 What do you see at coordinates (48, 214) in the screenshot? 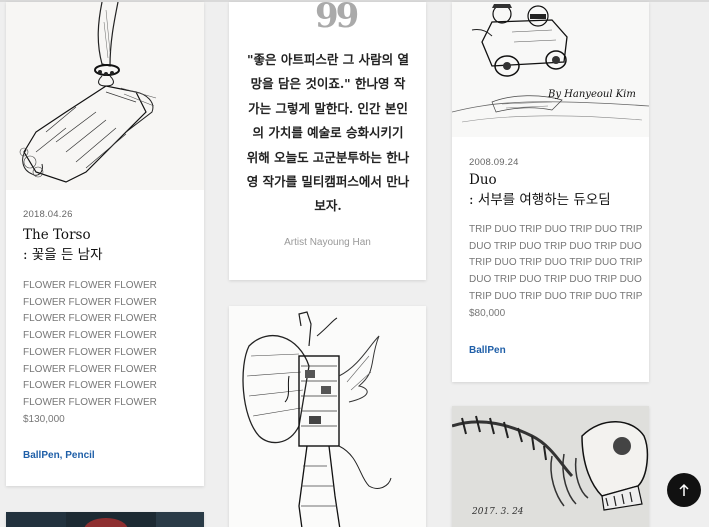
I see `card-date: 2018.04.26` at bounding box center [48, 214].